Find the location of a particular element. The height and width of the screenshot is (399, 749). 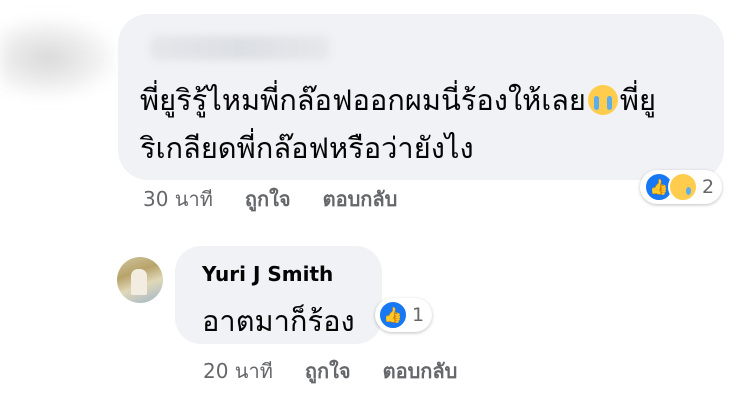

comment-like-button: ถูกใจ is located at coordinates (268, 199).